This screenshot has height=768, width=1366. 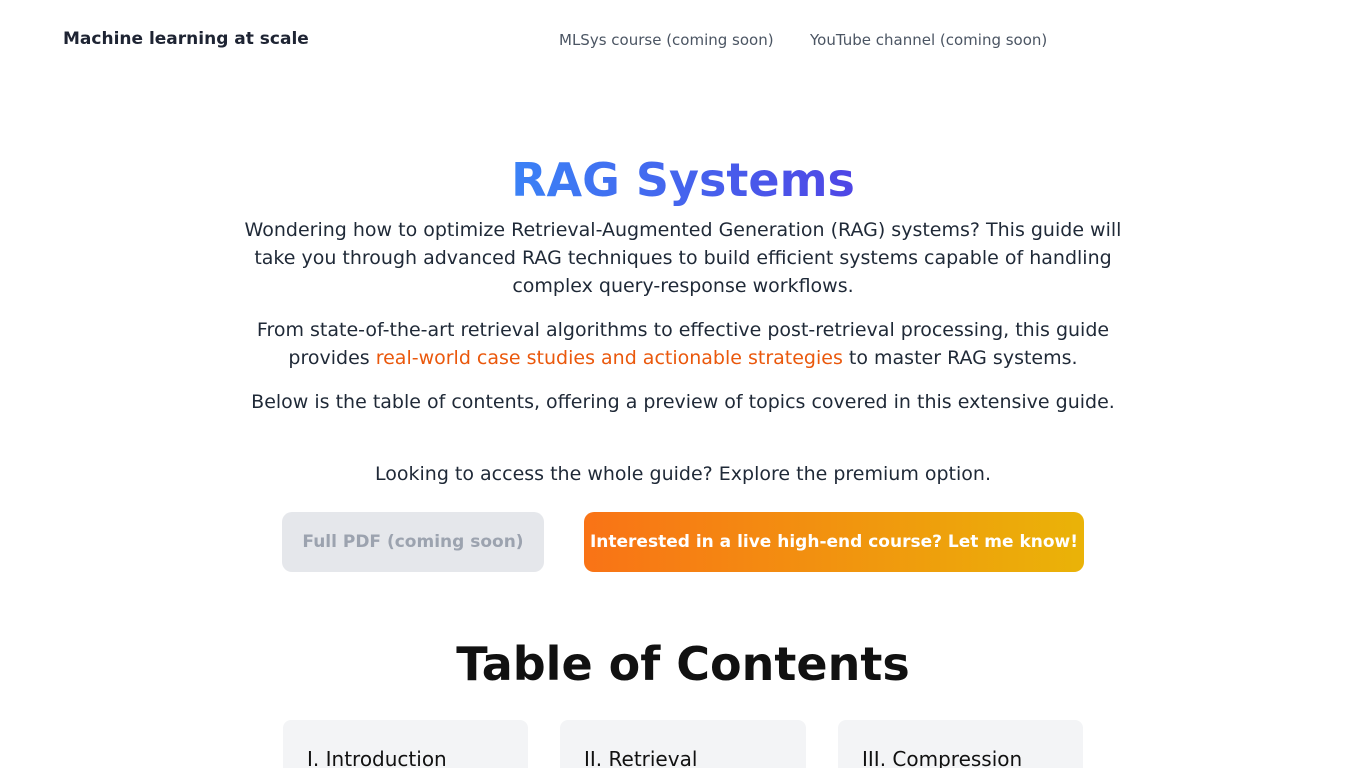 What do you see at coordinates (413, 542) in the screenshot?
I see `full-pdf-button: Full PDF (coming soon)` at bounding box center [413, 542].